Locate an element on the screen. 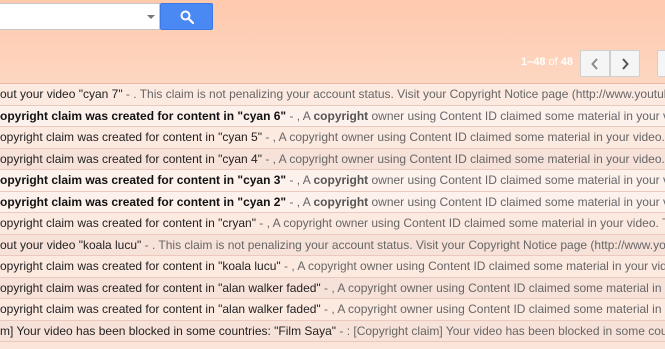 The image size is (665, 349). chevron-left-icon is located at coordinates (594, 64).